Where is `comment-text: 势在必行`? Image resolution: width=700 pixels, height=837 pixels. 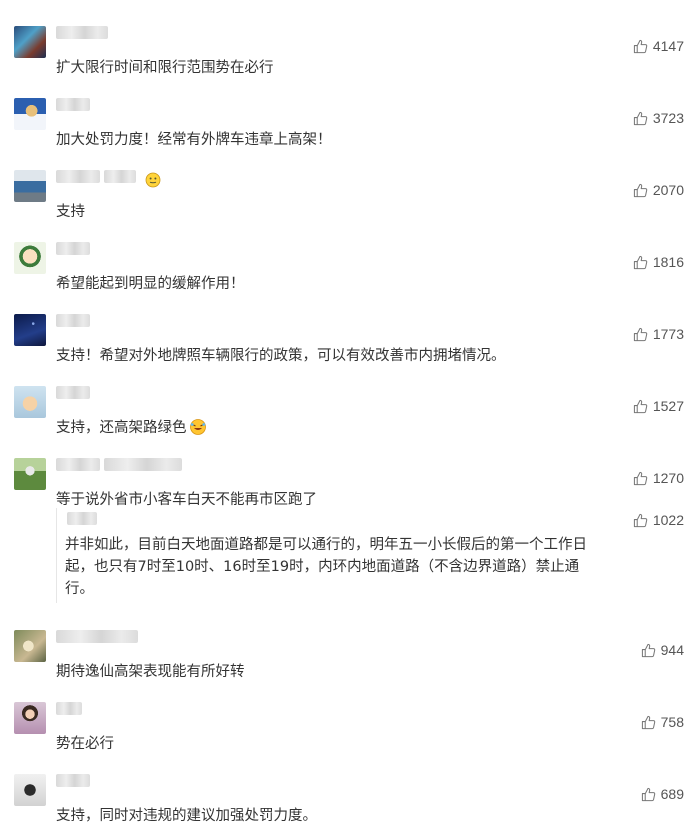 comment-text: 势在必行 is located at coordinates (85, 744).